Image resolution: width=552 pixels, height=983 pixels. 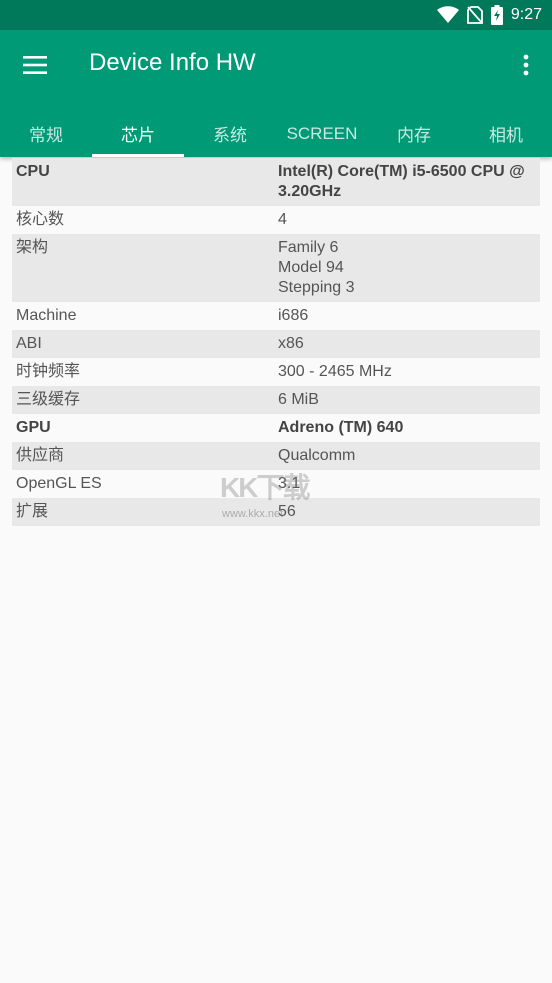 I want to click on tab-general: 常规, so click(x=46, y=133).